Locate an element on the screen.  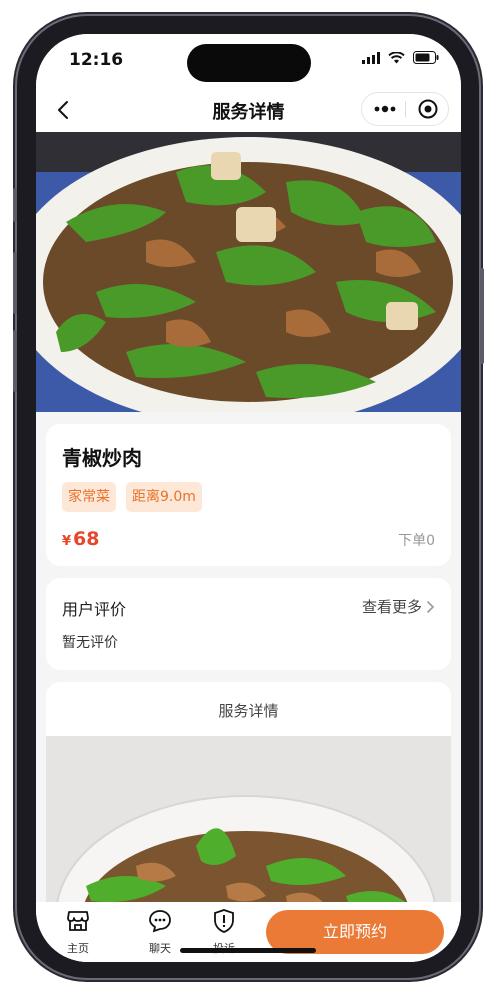
signal-icon is located at coordinates (371, 57).